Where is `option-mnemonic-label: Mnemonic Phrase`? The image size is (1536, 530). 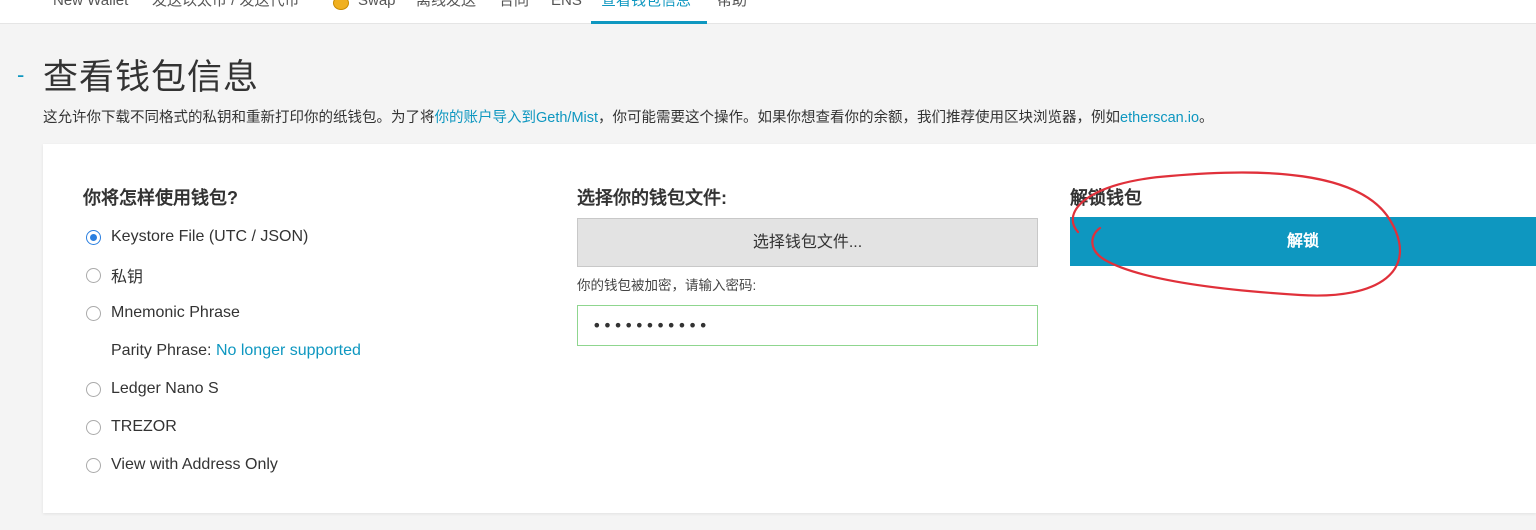 option-mnemonic-label: Mnemonic Phrase is located at coordinates (175, 312).